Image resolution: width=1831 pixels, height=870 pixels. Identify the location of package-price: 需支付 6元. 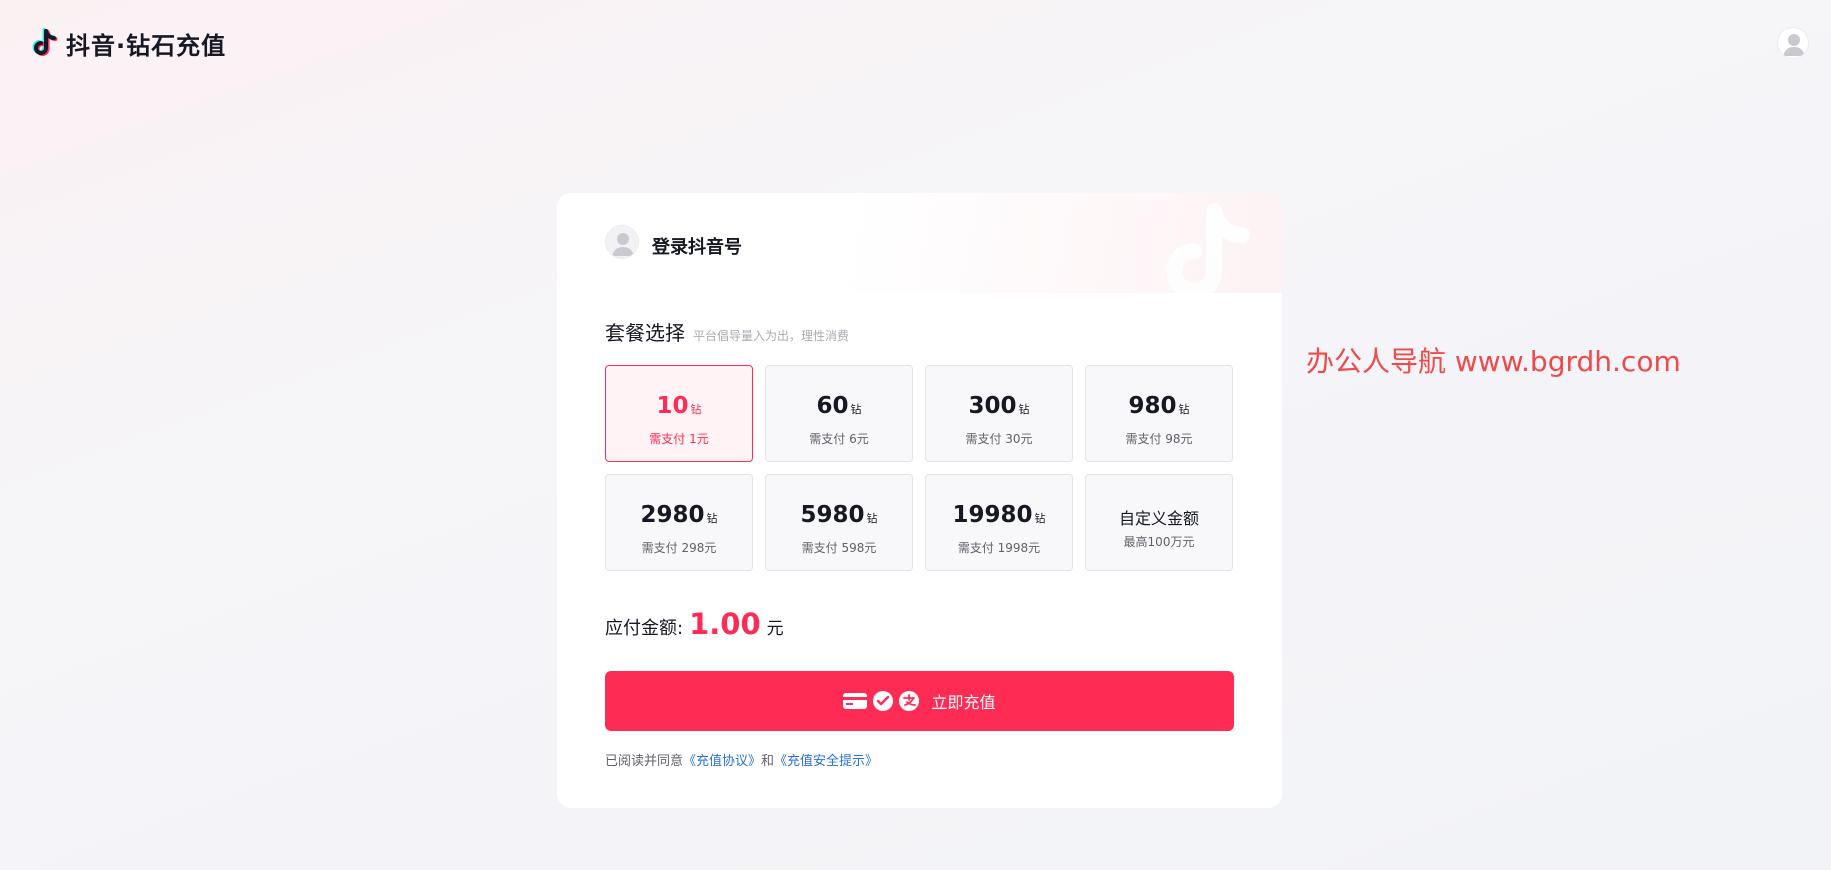
(839, 439).